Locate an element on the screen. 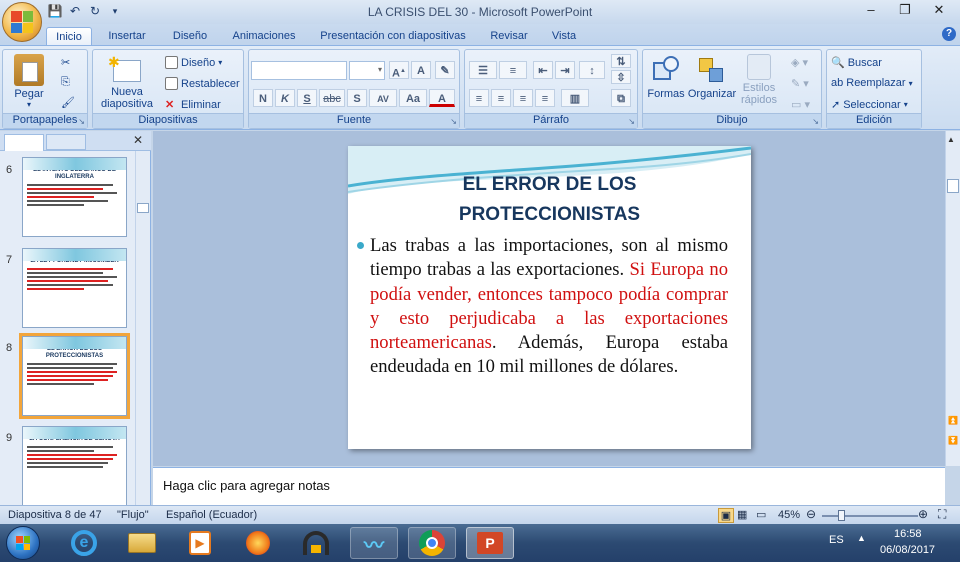 Image resolution: width=960 pixels, height=562 pixels. powerpoint-taskbar-icon: P is located at coordinates (490, 543).